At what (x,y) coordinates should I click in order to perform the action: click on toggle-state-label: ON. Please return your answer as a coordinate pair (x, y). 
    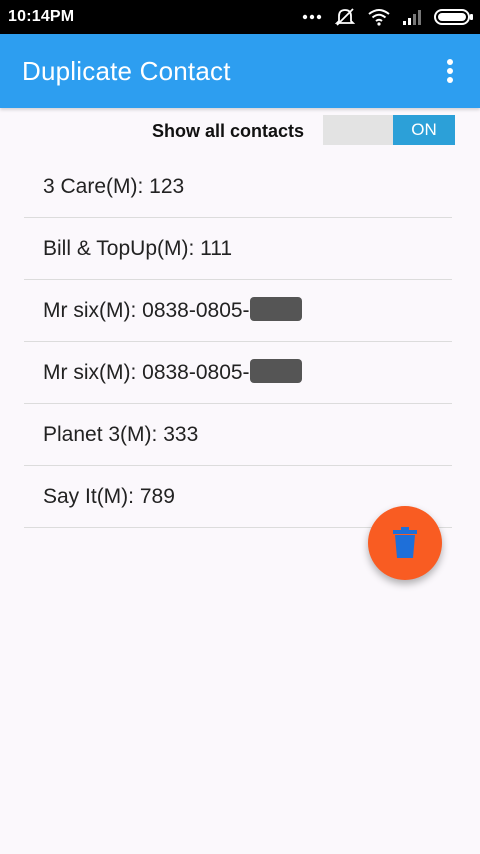
    Looking at the image, I should click on (424, 130).